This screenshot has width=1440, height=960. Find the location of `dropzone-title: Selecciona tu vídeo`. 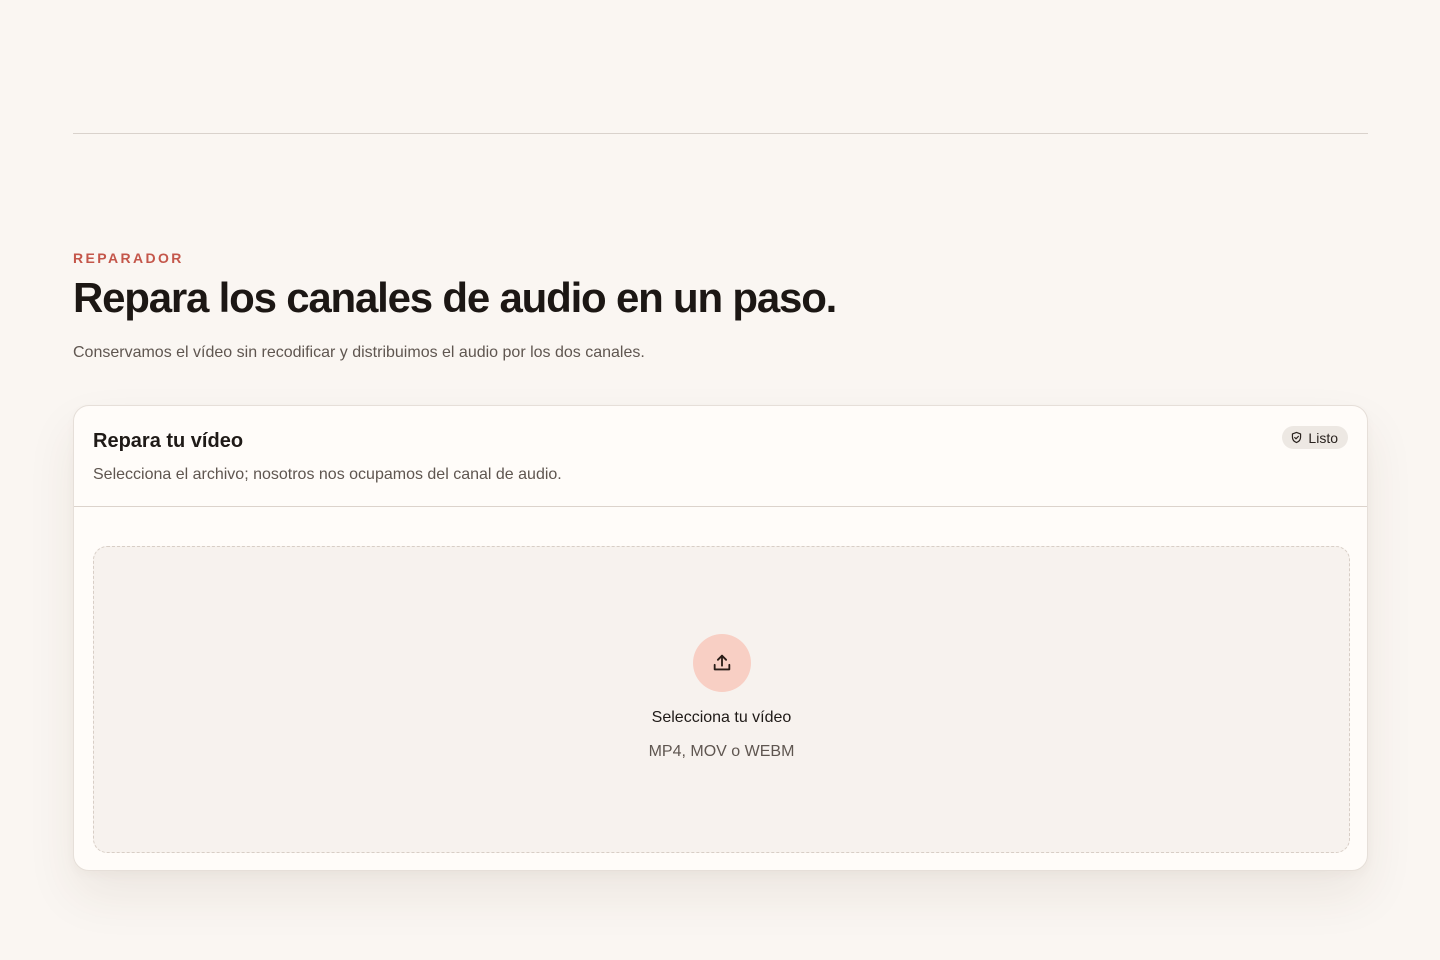

dropzone-title: Selecciona tu vídeo is located at coordinates (721, 717).